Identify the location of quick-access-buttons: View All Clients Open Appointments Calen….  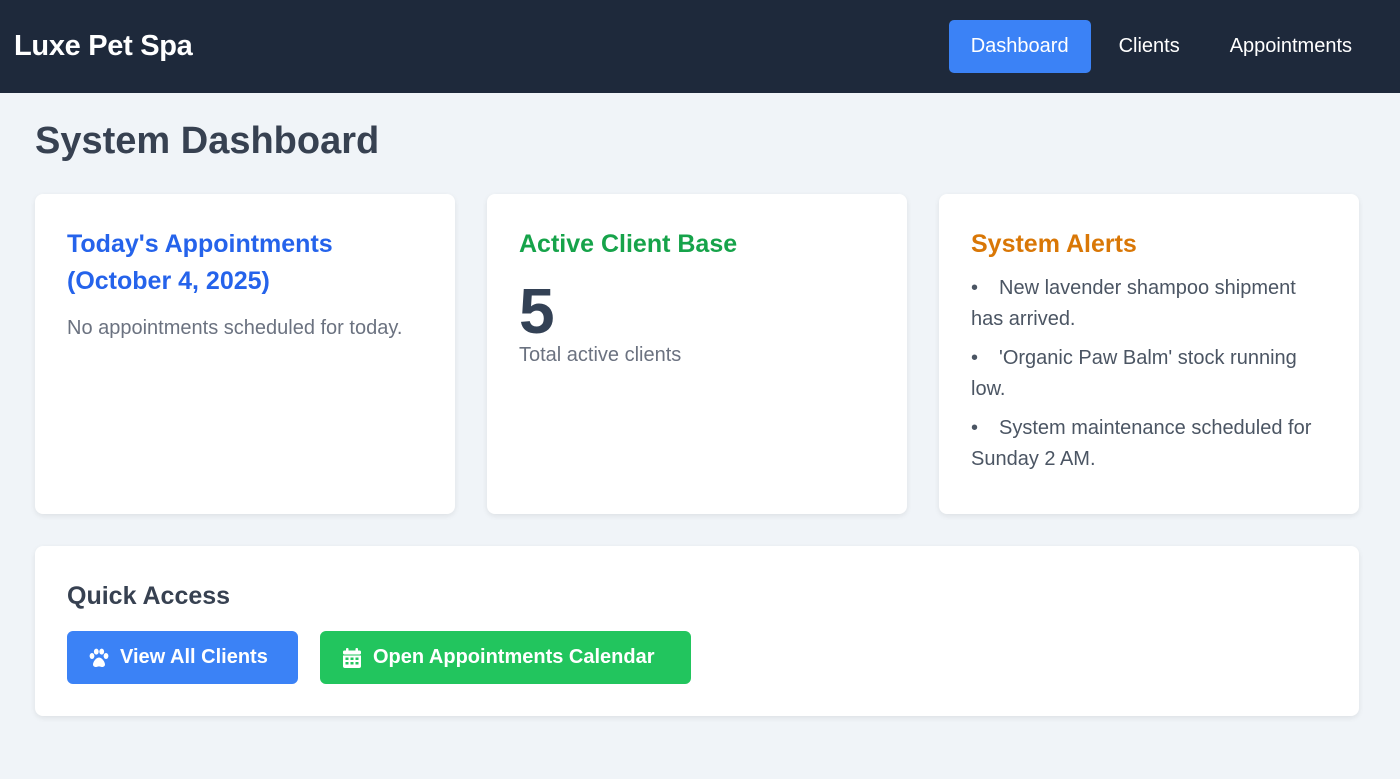
(697, 657).